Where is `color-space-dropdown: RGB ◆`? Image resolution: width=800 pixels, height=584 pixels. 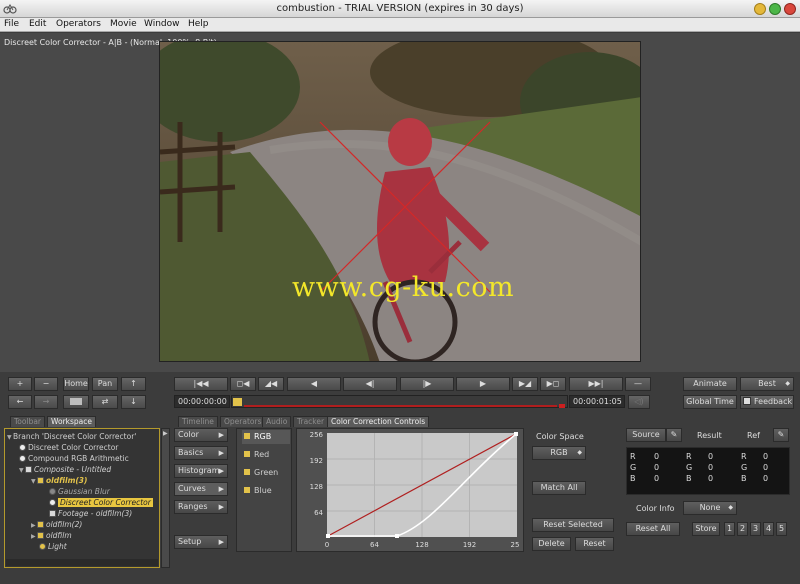 color-space-dropdown: RGB ◆ is located at coordinates (559, 453).